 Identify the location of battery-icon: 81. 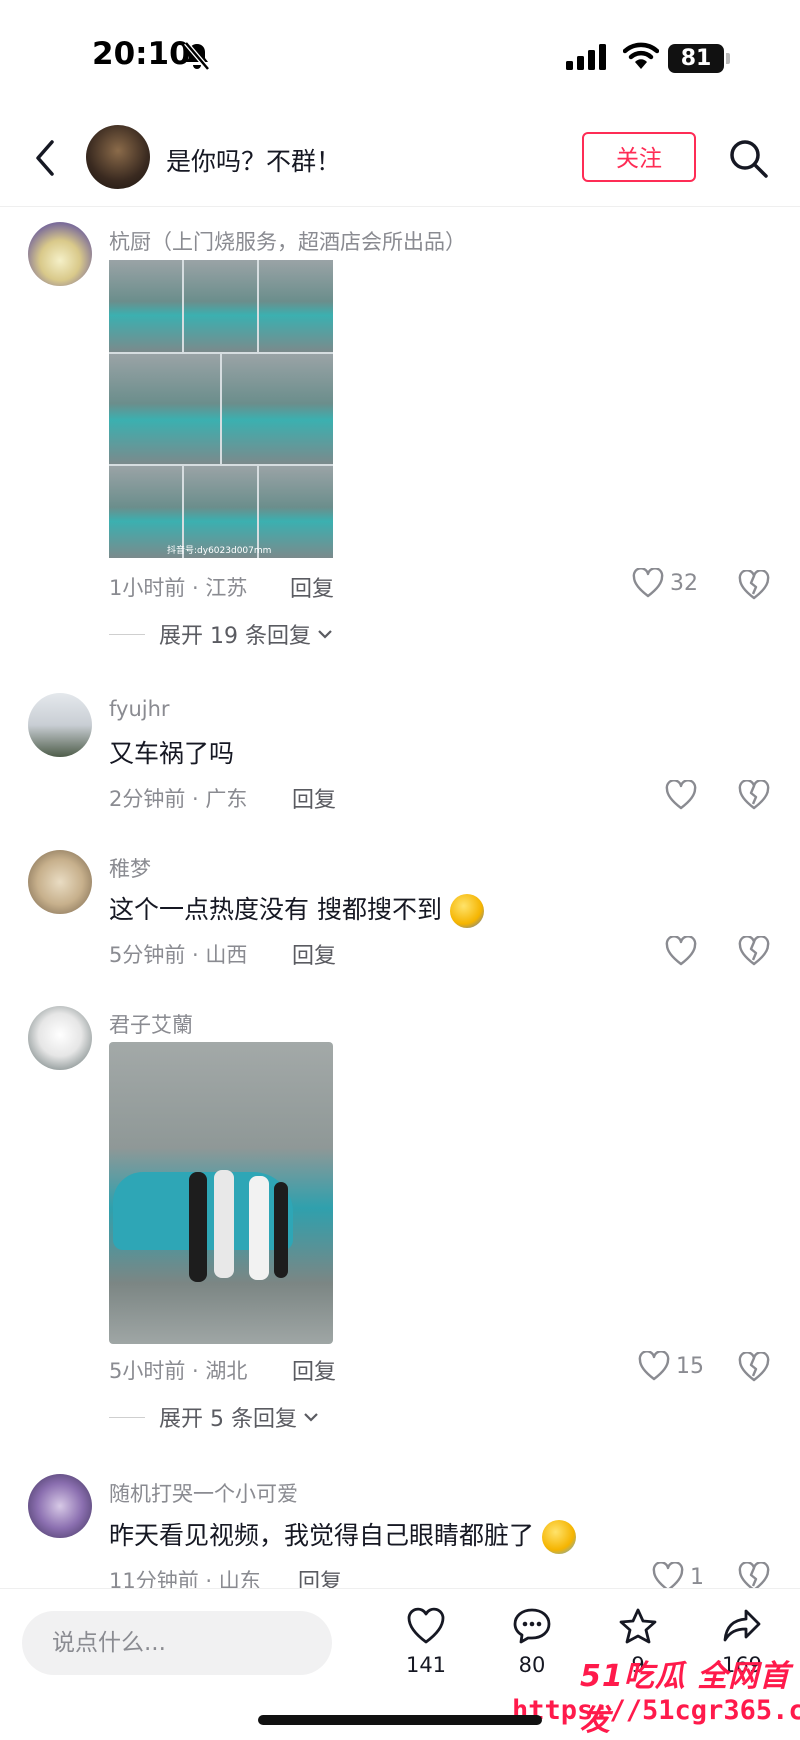
(696, 58).